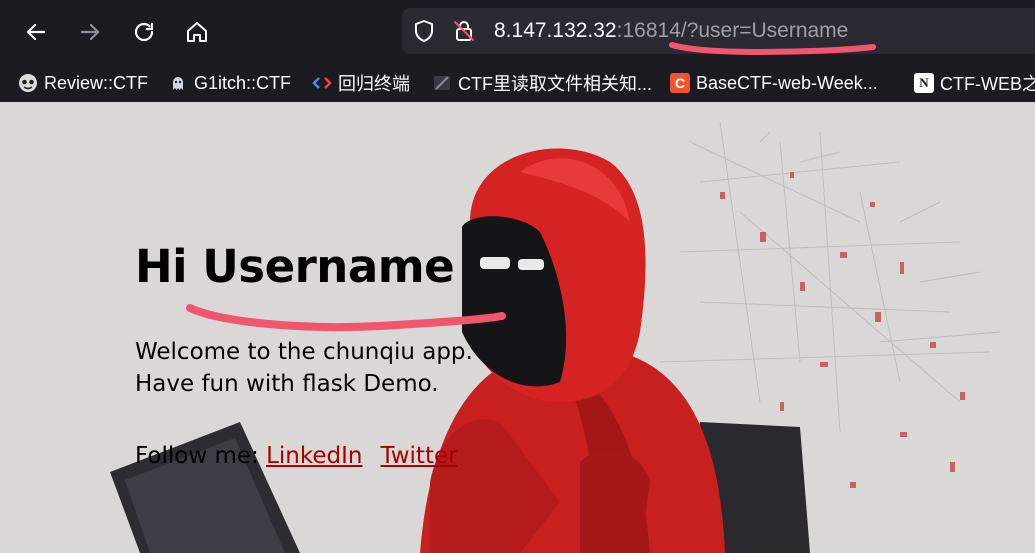 This screenshot has height=553, width=1035. I want to click on bookmark-terminal: 回归终端, so click(361, 83).